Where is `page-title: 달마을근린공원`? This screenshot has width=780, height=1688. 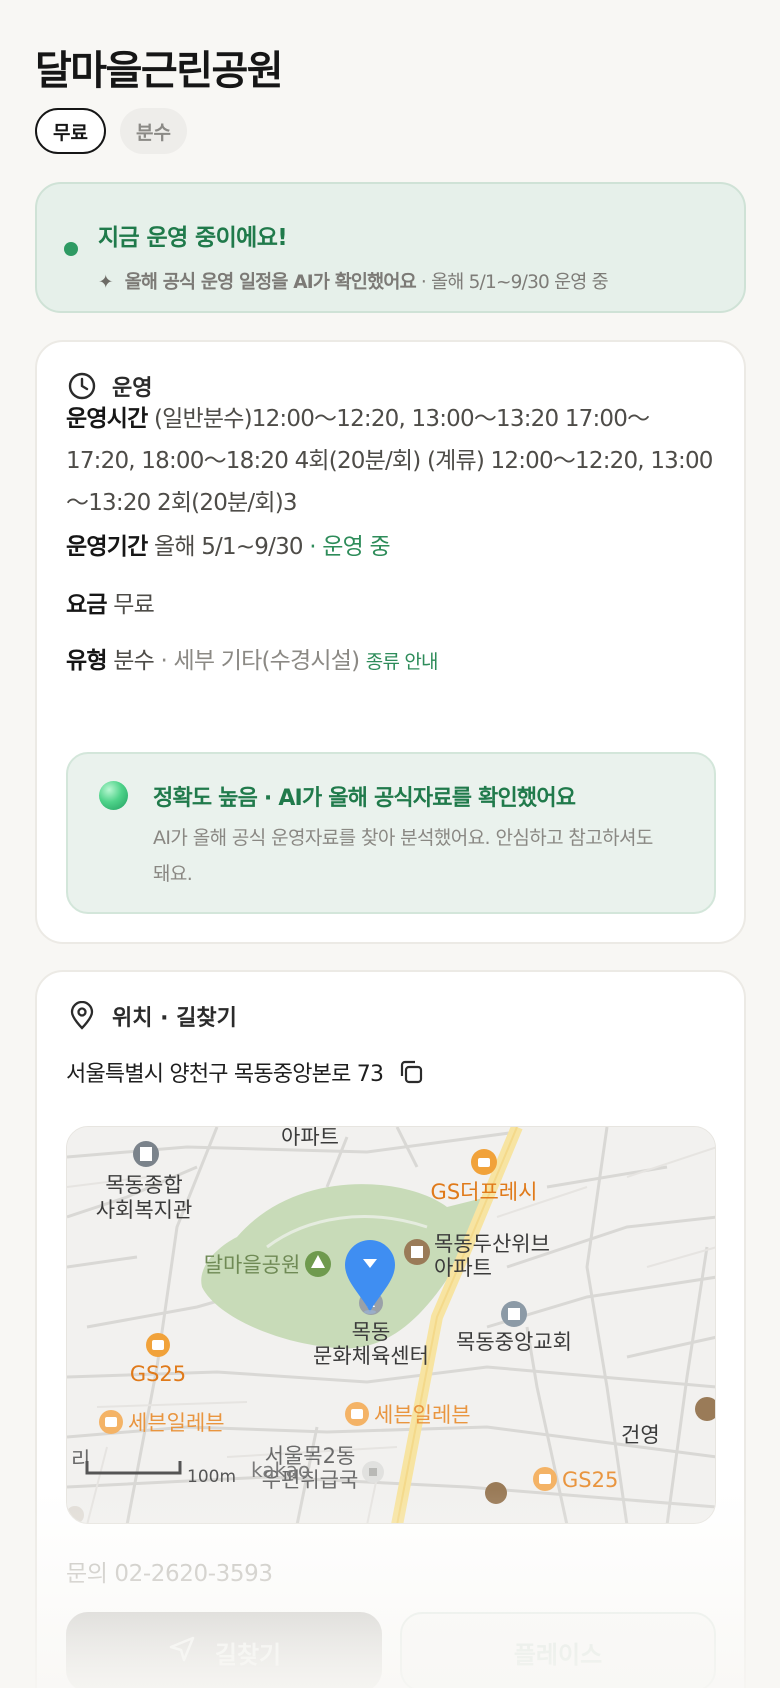 page-title: 달마을근린공원 is located at coordinates (159, 71).